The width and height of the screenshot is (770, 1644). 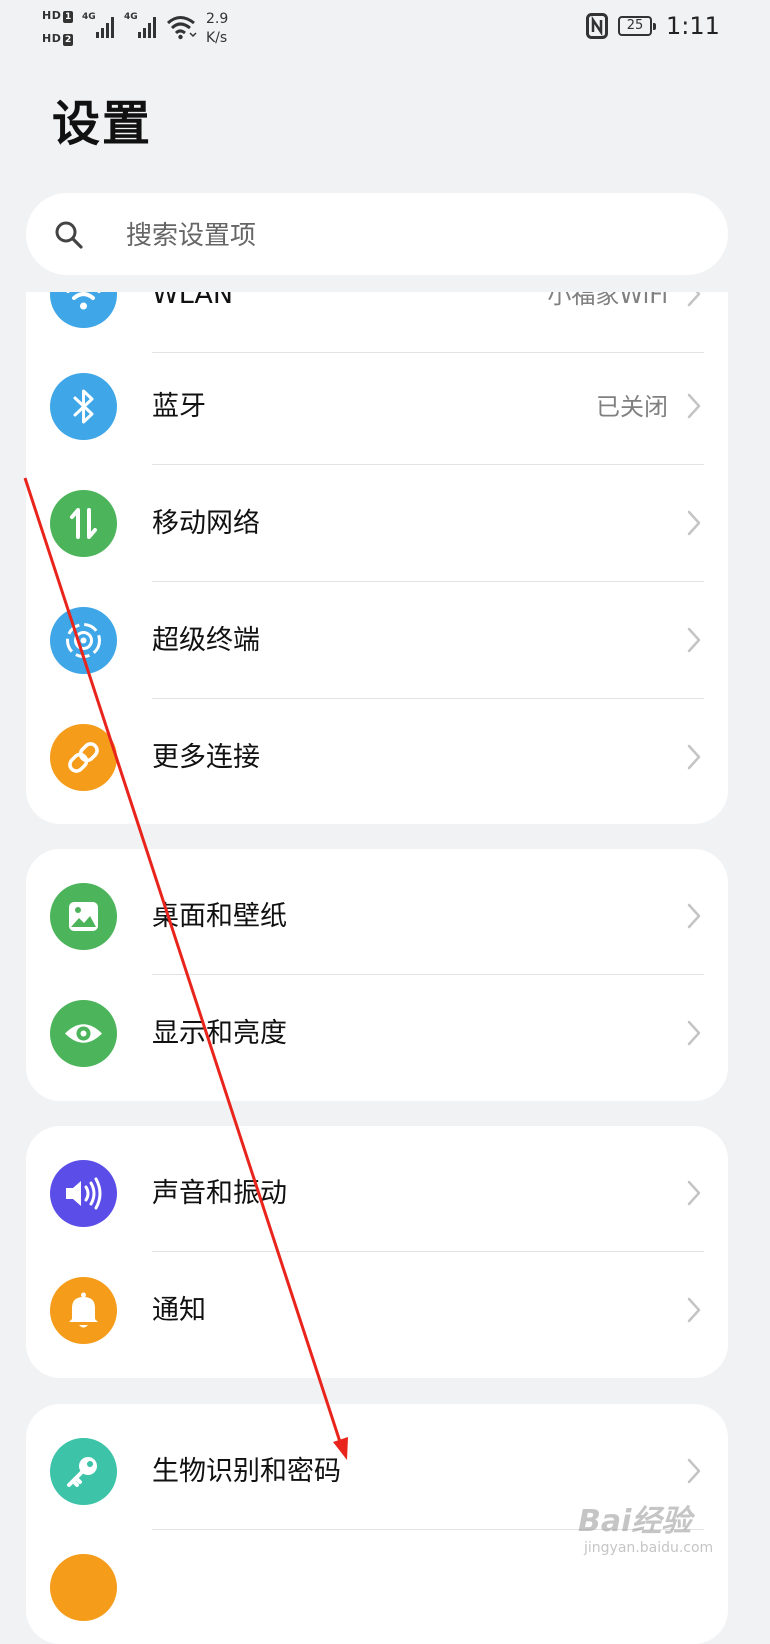 What do you see at coordinates (377, 234) in the screenshot?
I see `search-input: 搜索设置项` at bounding box center [377, 234].